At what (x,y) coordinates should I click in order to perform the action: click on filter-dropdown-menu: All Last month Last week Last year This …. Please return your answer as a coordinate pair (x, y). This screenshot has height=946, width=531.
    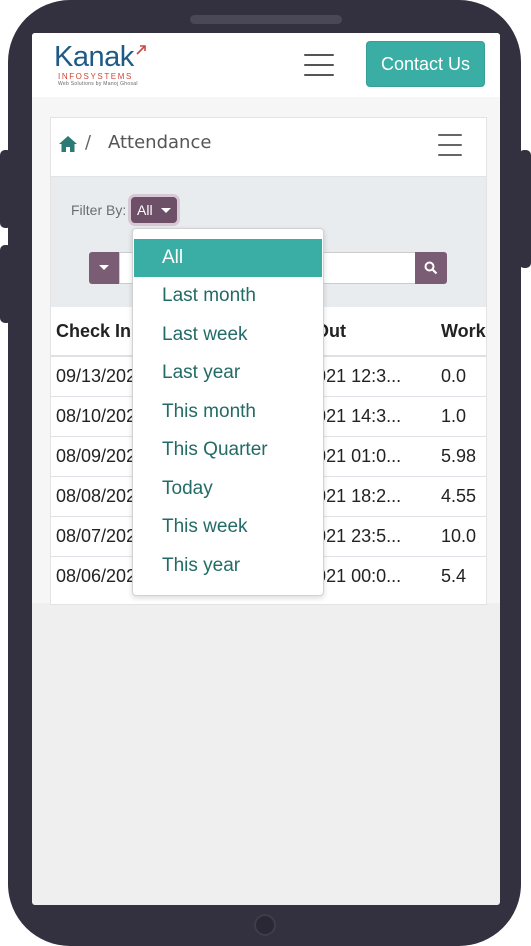
    Looking at the image, I should click on (228, 412).